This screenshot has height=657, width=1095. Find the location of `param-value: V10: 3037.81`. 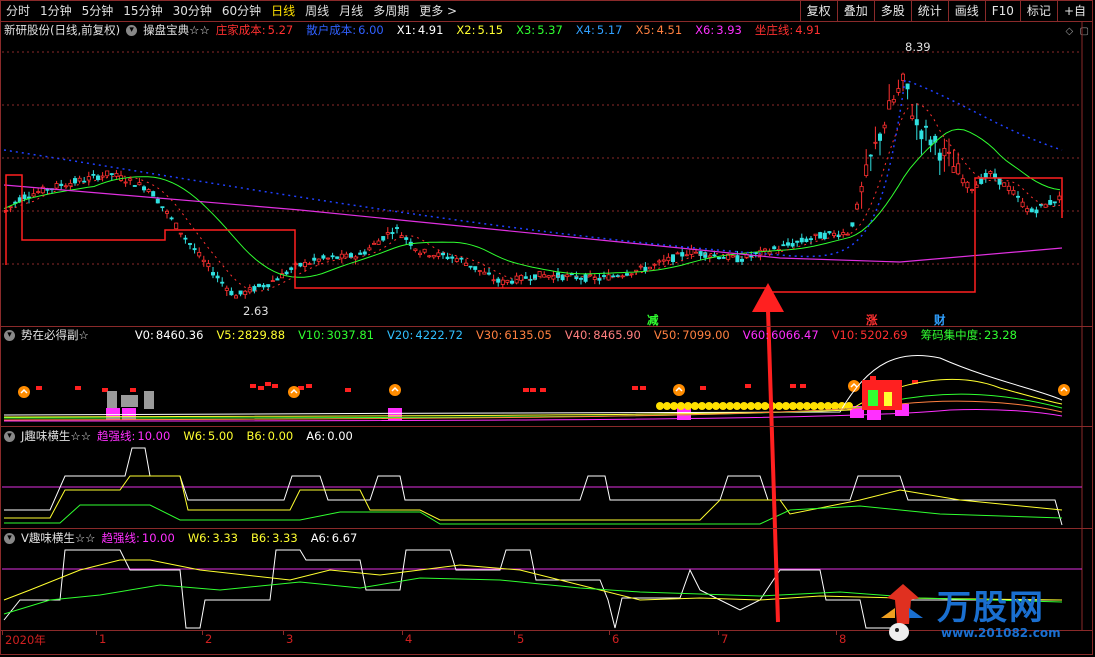

param-value: V10: 3037.81 is located at coordinates (339, 335).